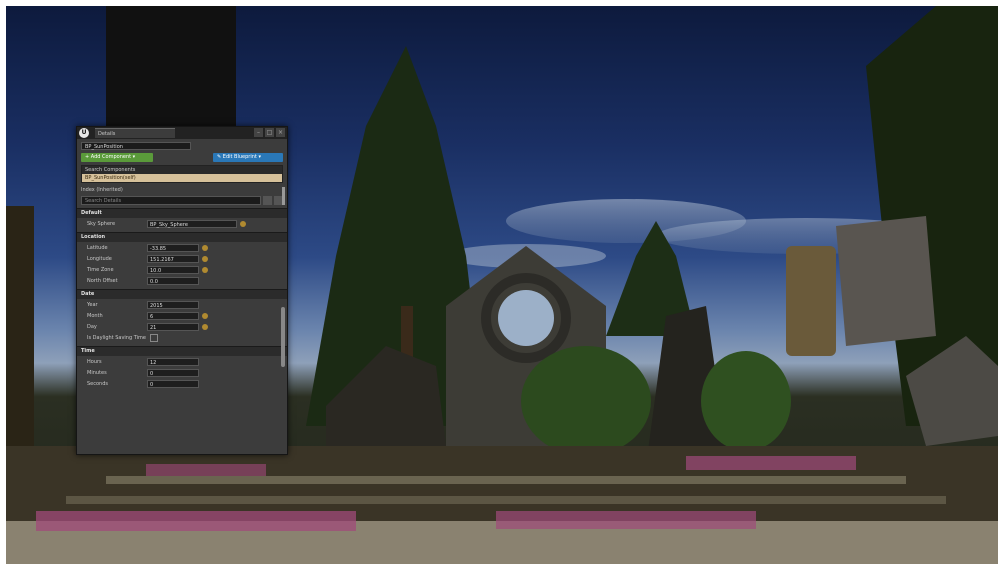 Image resolution: width=1004 pixels, height=570 pixels. Describe the element at coordinates (117, 157) in the screenshot. I see `add-component-button: + Add Component ▾` at that location.